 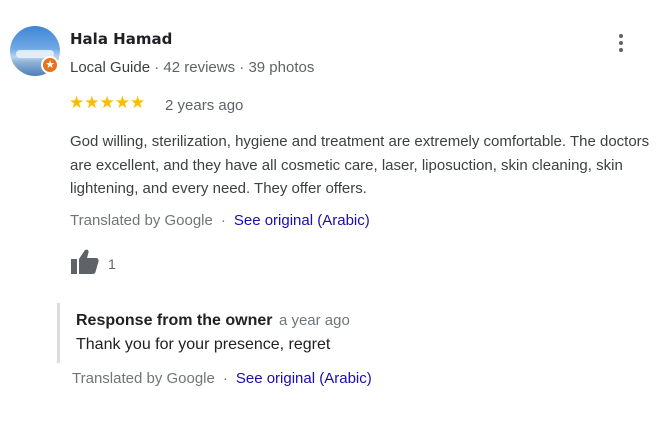 I want to click on owner-response-header: Response from the owner a year ago, so click(x=213, y=321).